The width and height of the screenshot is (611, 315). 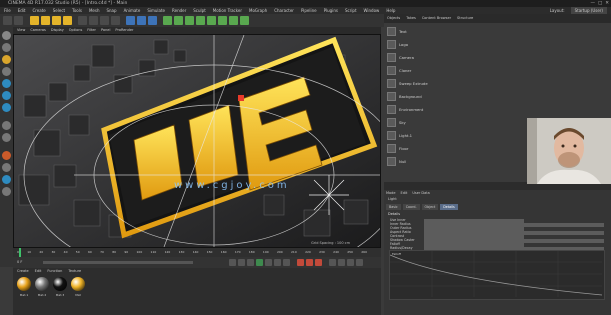 What do you see at coordinates (227, 10) in the screenshot?
I see `menu-item: Motion Tracker` at bounding box center [227, 10].